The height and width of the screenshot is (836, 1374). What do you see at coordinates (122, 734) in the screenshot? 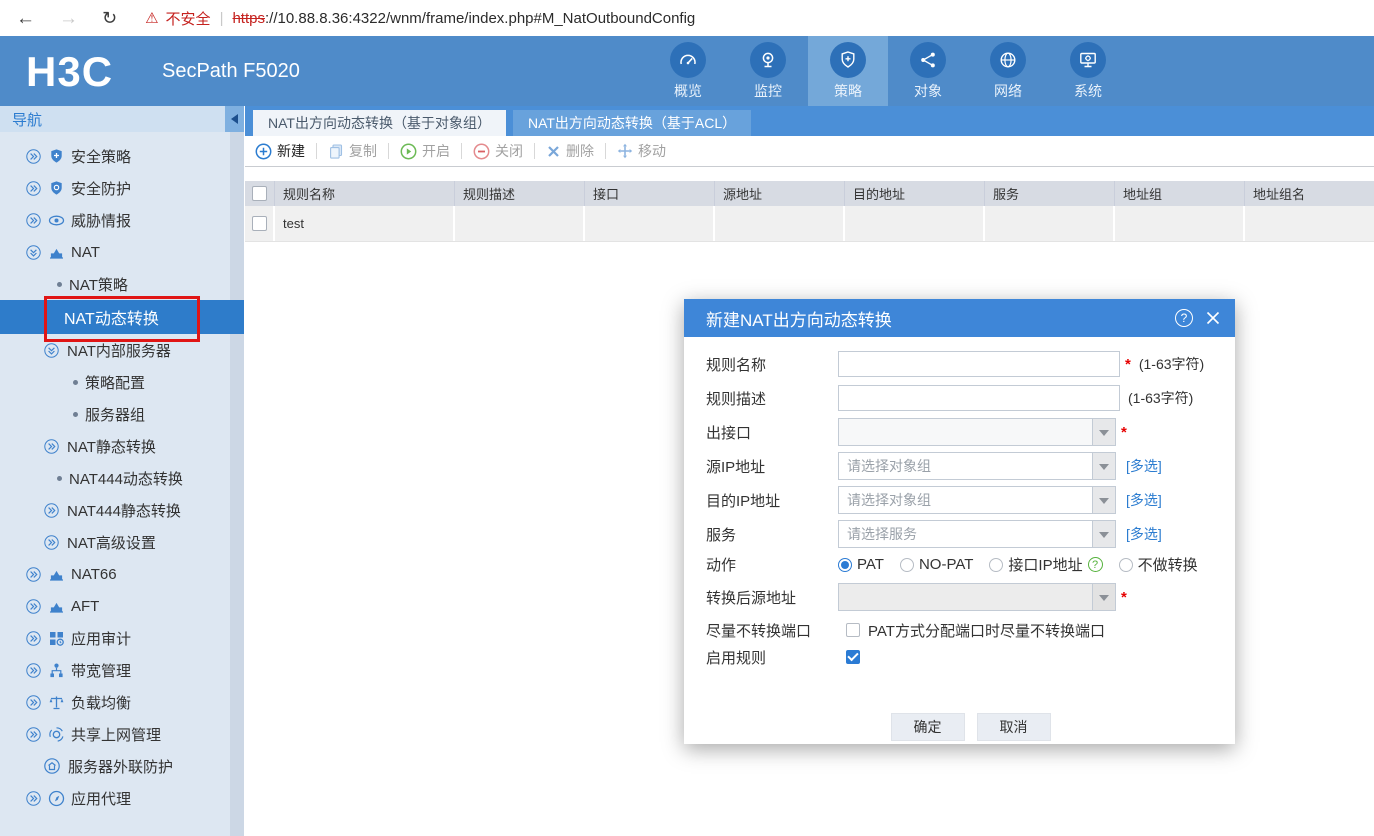
I see `sidebar-item-shared-internet: 共享上网管理` at bounding box center [122, 734].